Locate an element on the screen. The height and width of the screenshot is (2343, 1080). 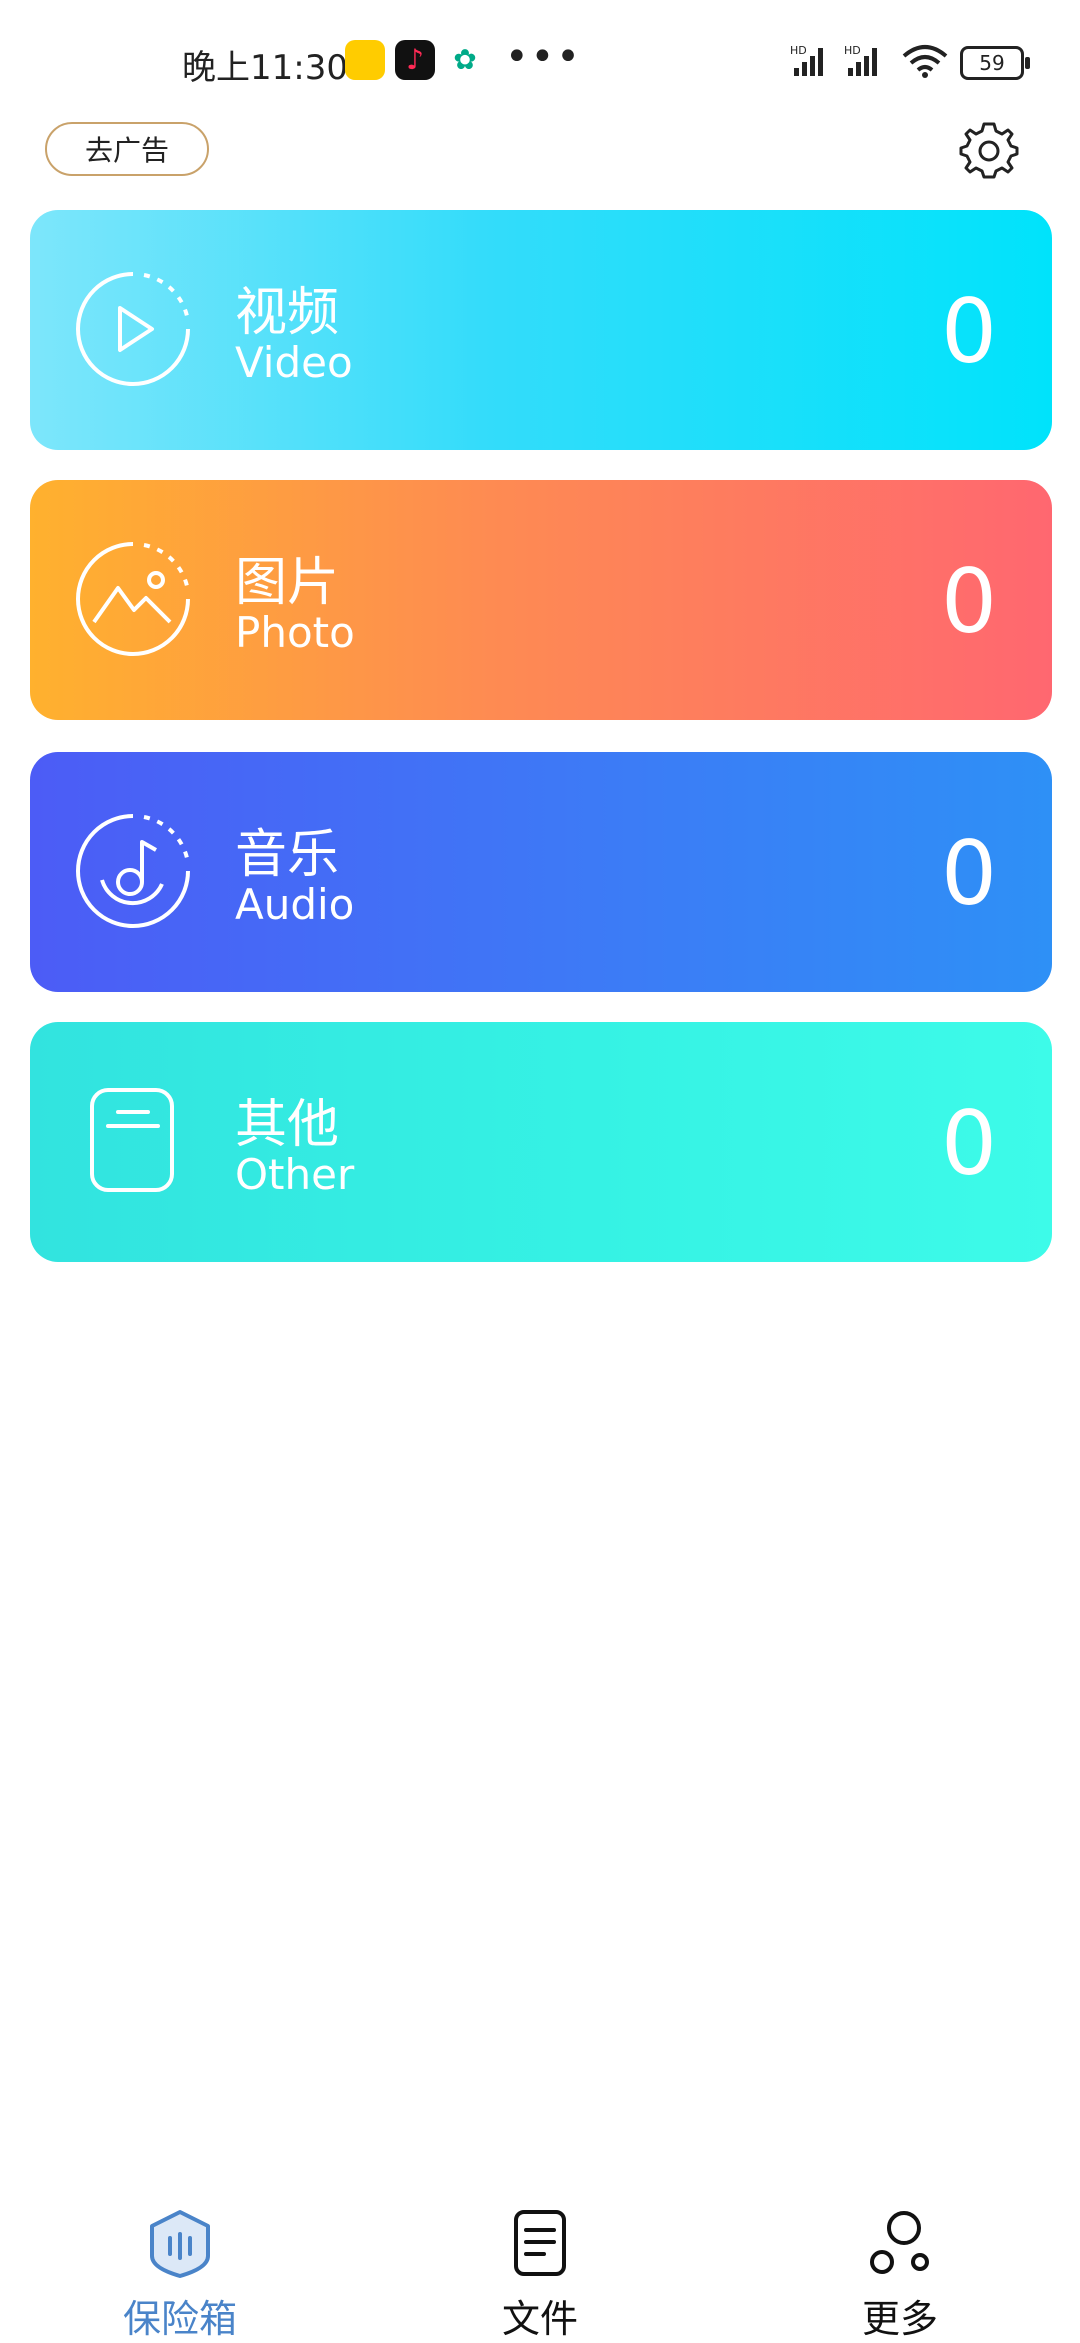
battery-icon: 59 is located at coordinates (995, 63).